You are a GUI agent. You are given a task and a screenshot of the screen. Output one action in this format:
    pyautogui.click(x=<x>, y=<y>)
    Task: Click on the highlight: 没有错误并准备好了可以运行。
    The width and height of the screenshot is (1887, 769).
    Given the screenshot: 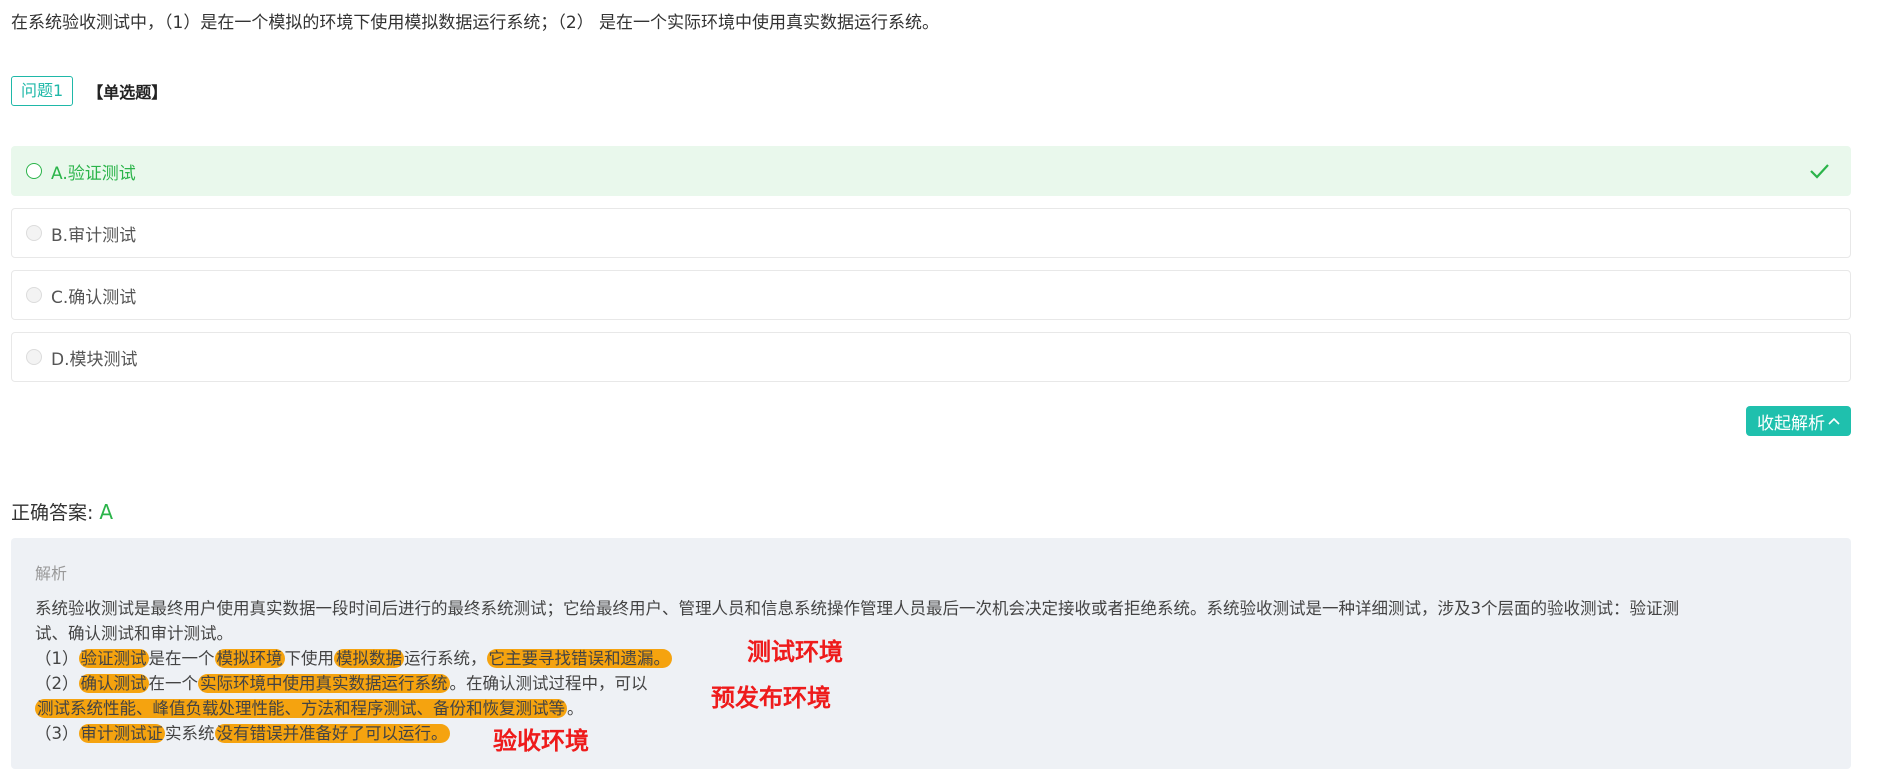 What is the action you would take?
    pyautogui.click(x=332, y=733)
    